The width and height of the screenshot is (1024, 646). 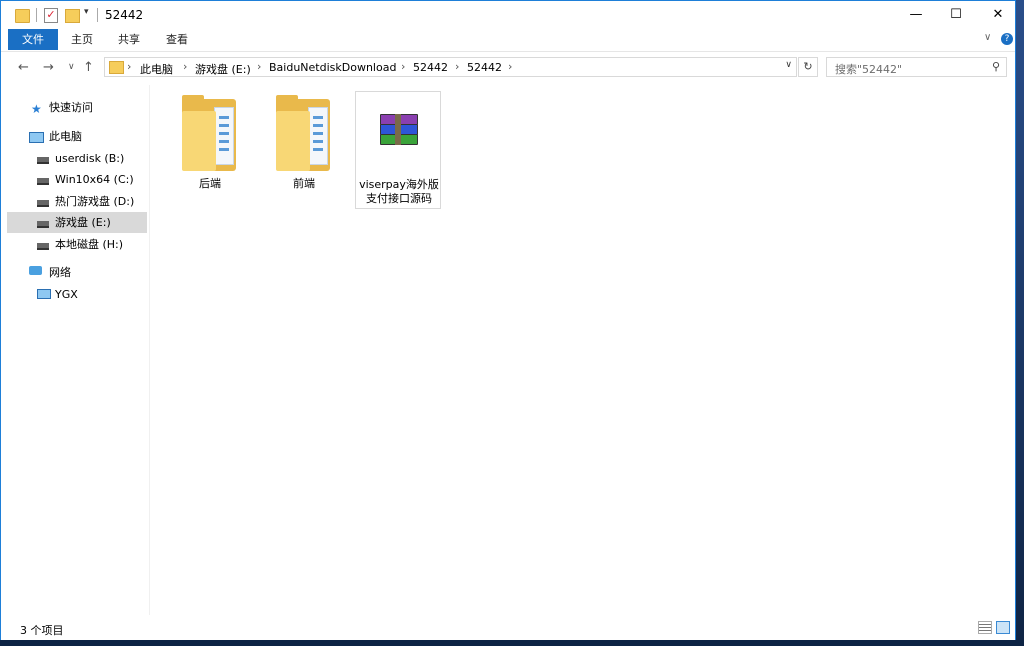 I want to click on breadcrumb-52442-current: 52442, so click(x=484, y=67).